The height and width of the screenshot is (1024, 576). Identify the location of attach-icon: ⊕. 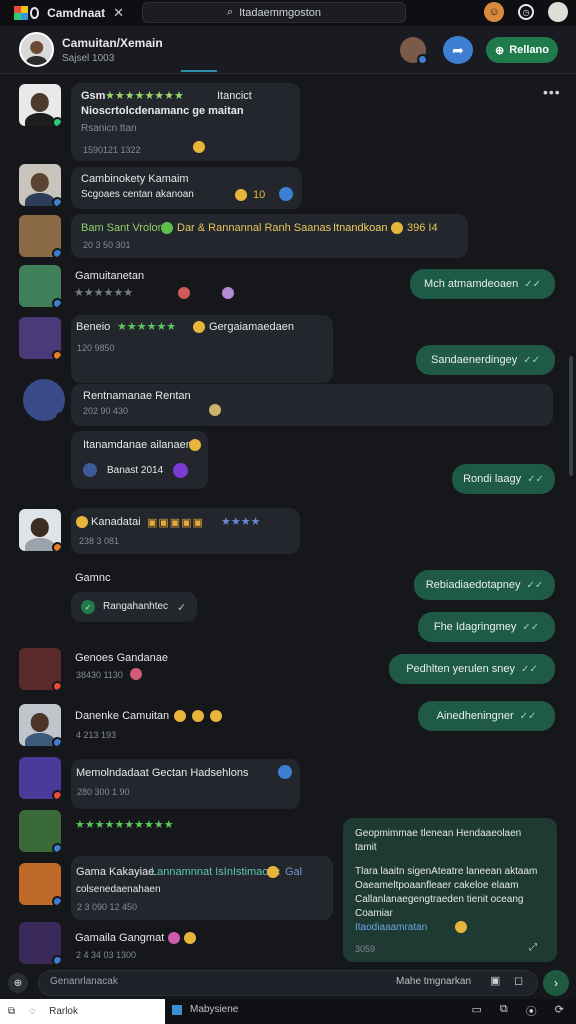
(18, 983).